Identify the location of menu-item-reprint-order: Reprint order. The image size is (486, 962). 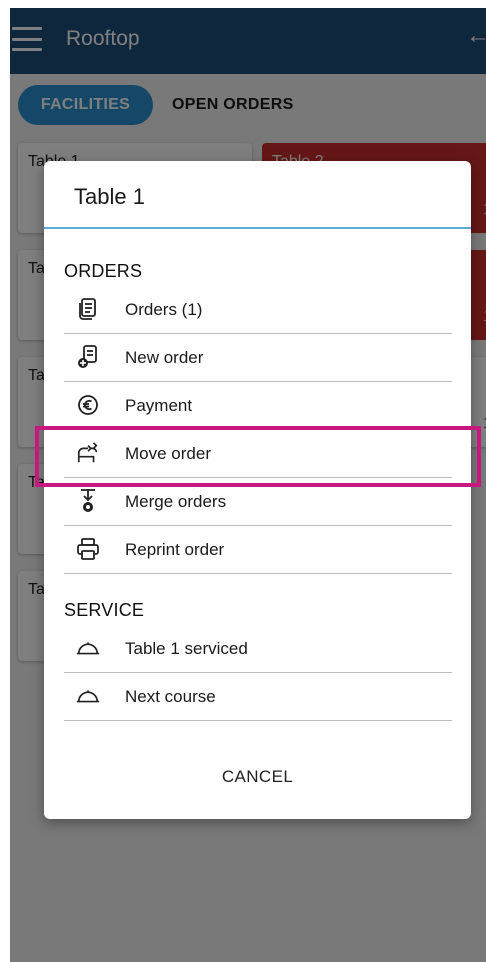
(258, 550).